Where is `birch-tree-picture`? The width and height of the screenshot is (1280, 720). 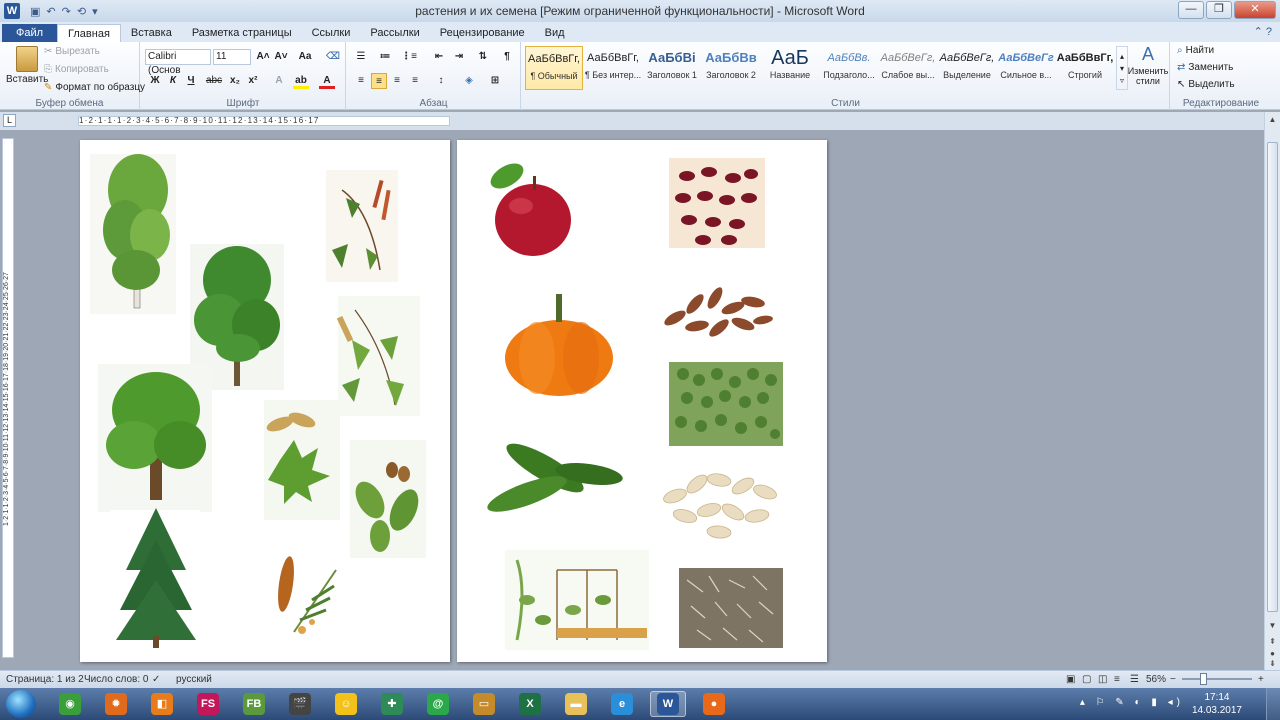 birch-tree-picture is located at coordinates (133, 234).